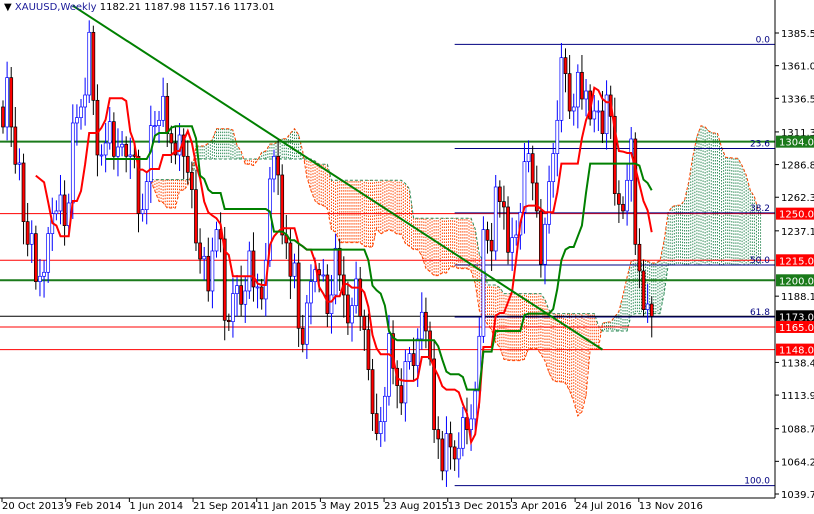 The width and height of the screenshot is (814, 514). What do you see at coordinates (796, 351) in the screenshot?
I see `price-level-label: 1148.00` at bounding box center [796, 351].